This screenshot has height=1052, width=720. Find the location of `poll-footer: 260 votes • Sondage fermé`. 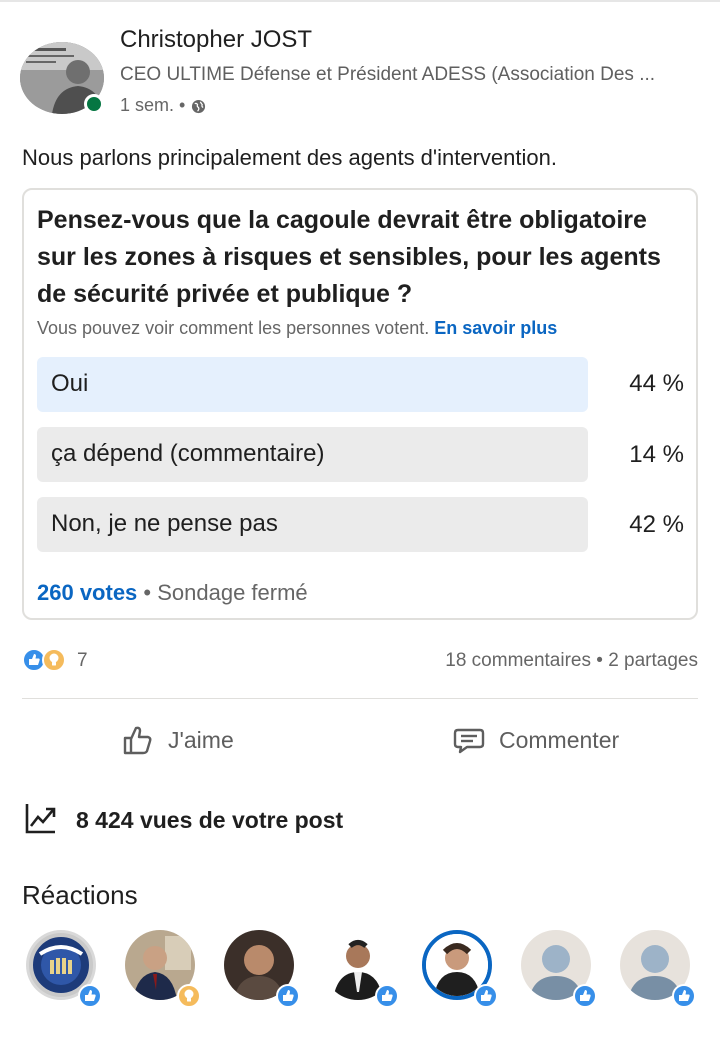

poll-footer: 260 votes • Sondage fermé is located at coordinates (172, 593).